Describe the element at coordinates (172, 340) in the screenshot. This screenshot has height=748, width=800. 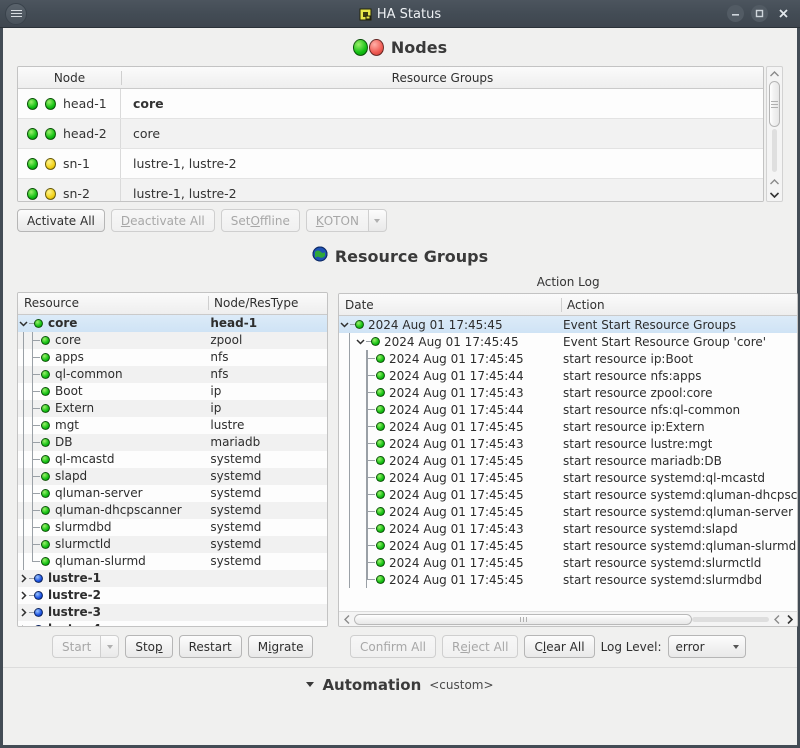
I see `tree-row: core zpool` at that location.